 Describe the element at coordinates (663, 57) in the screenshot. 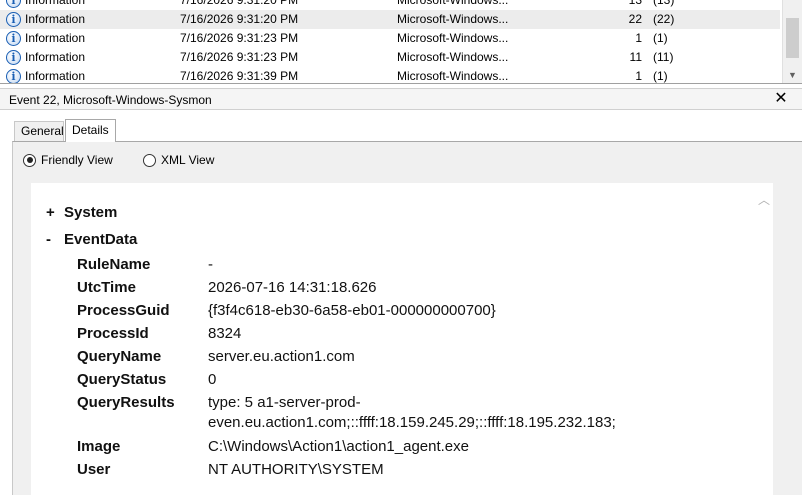

I see `event-task: (11)` at that location.